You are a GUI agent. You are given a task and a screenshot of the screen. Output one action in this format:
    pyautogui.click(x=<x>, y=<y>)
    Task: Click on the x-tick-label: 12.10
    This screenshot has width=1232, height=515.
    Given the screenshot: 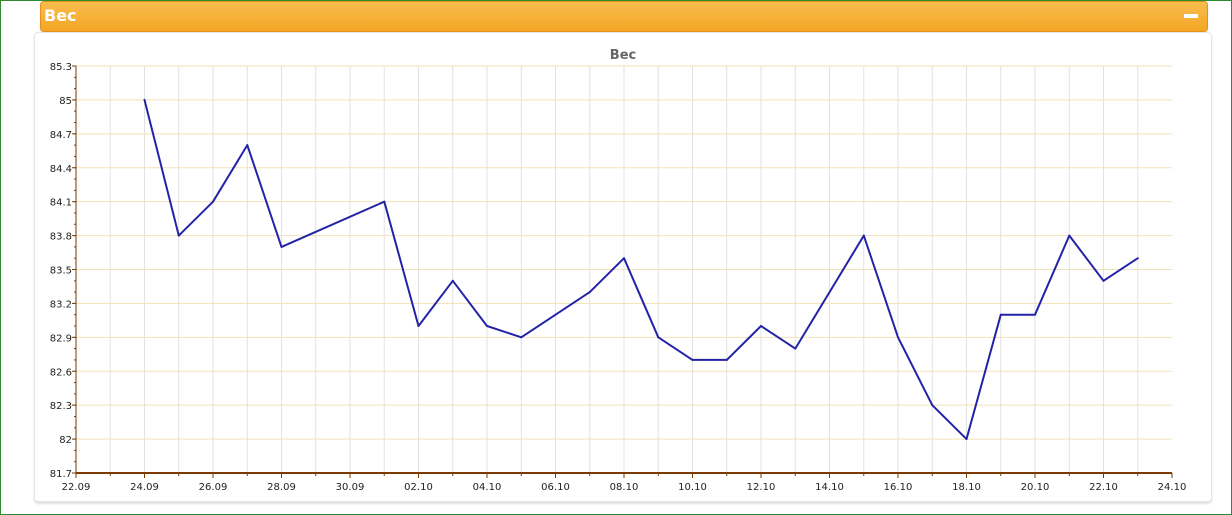 What is the action you would take?
    pyautogui.click(x=761, y=487)
    